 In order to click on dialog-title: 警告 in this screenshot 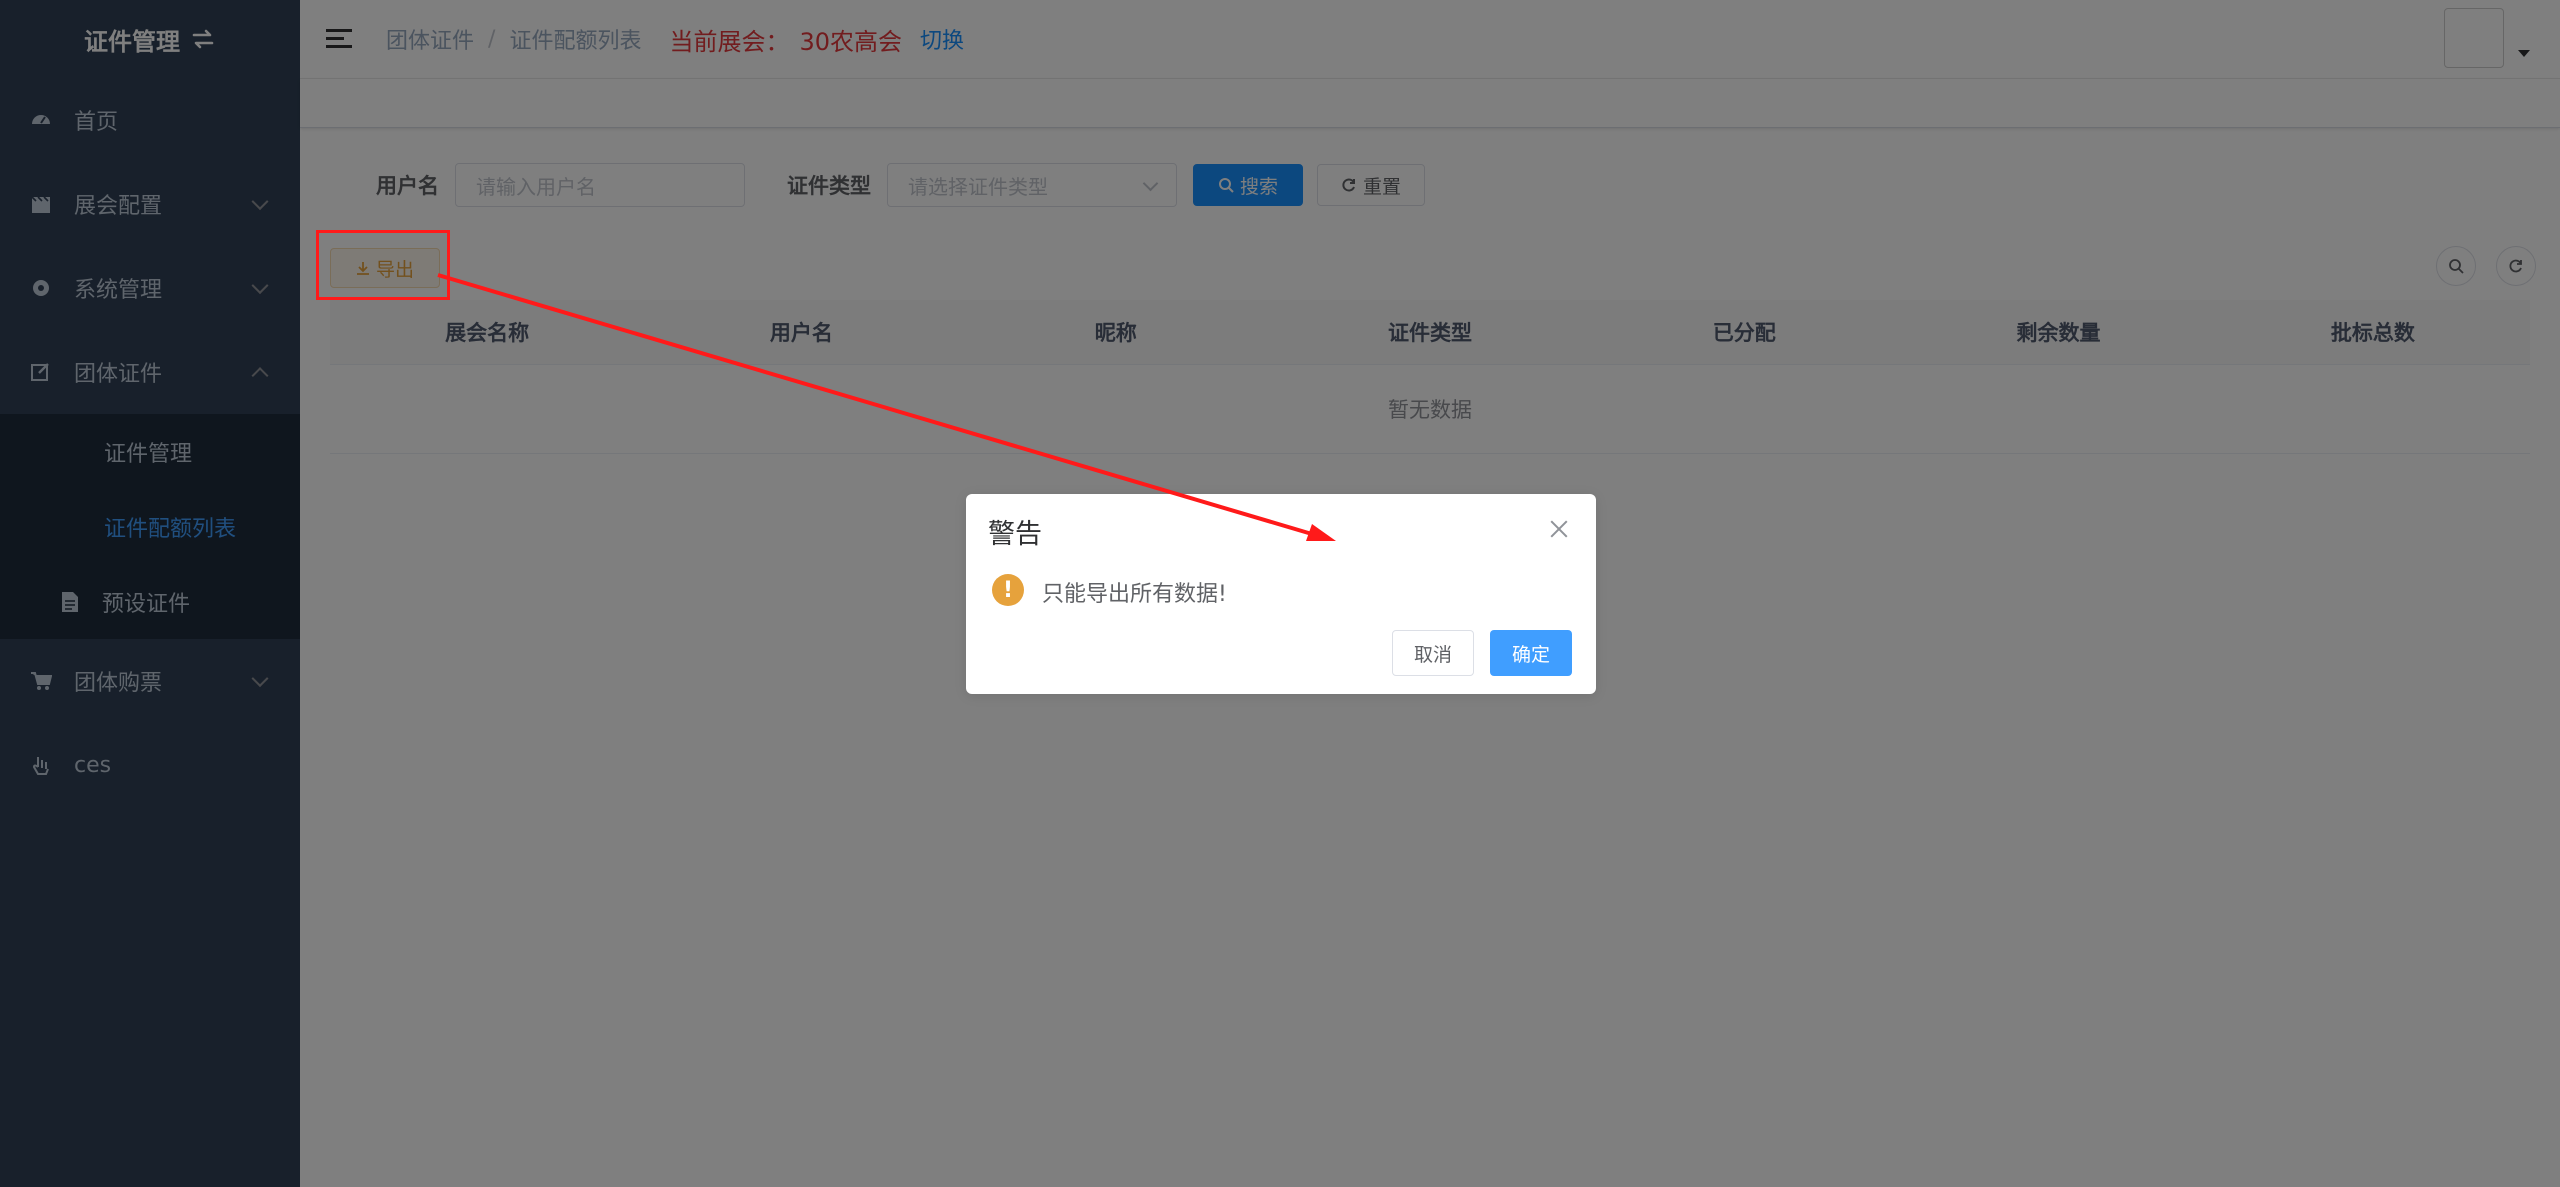, I will do `click(1015, 534)`.